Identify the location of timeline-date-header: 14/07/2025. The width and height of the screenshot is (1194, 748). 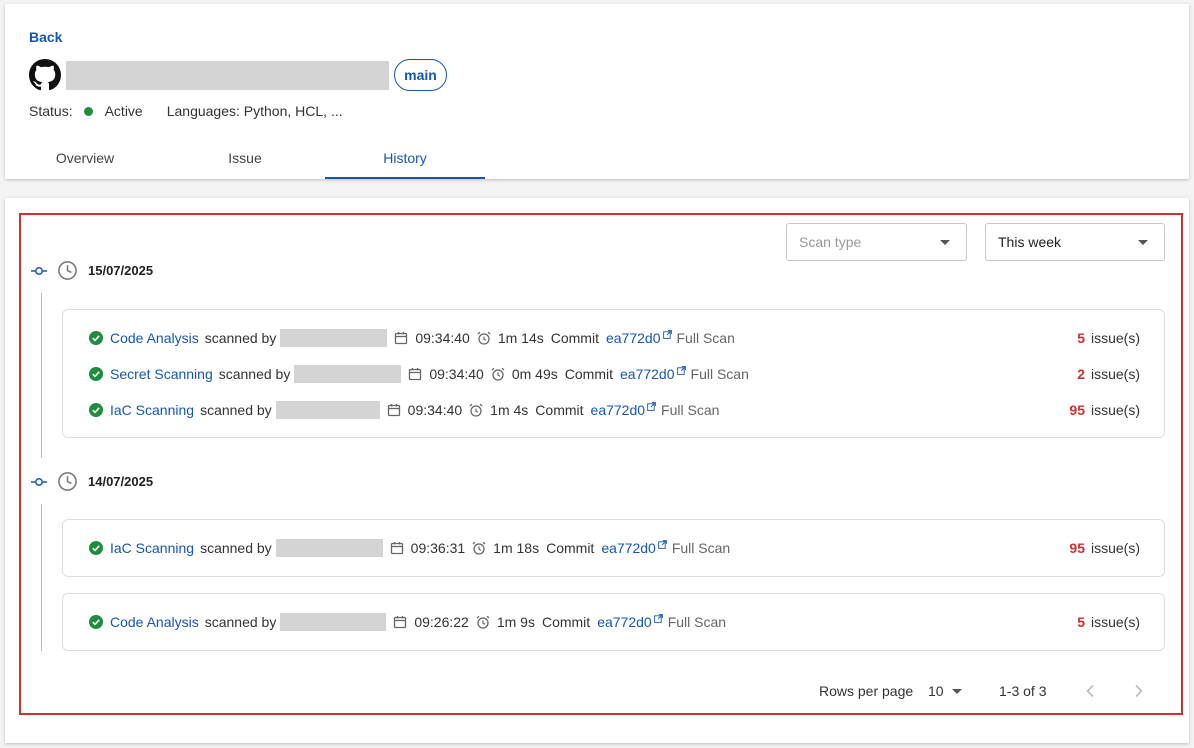
(92, 481).